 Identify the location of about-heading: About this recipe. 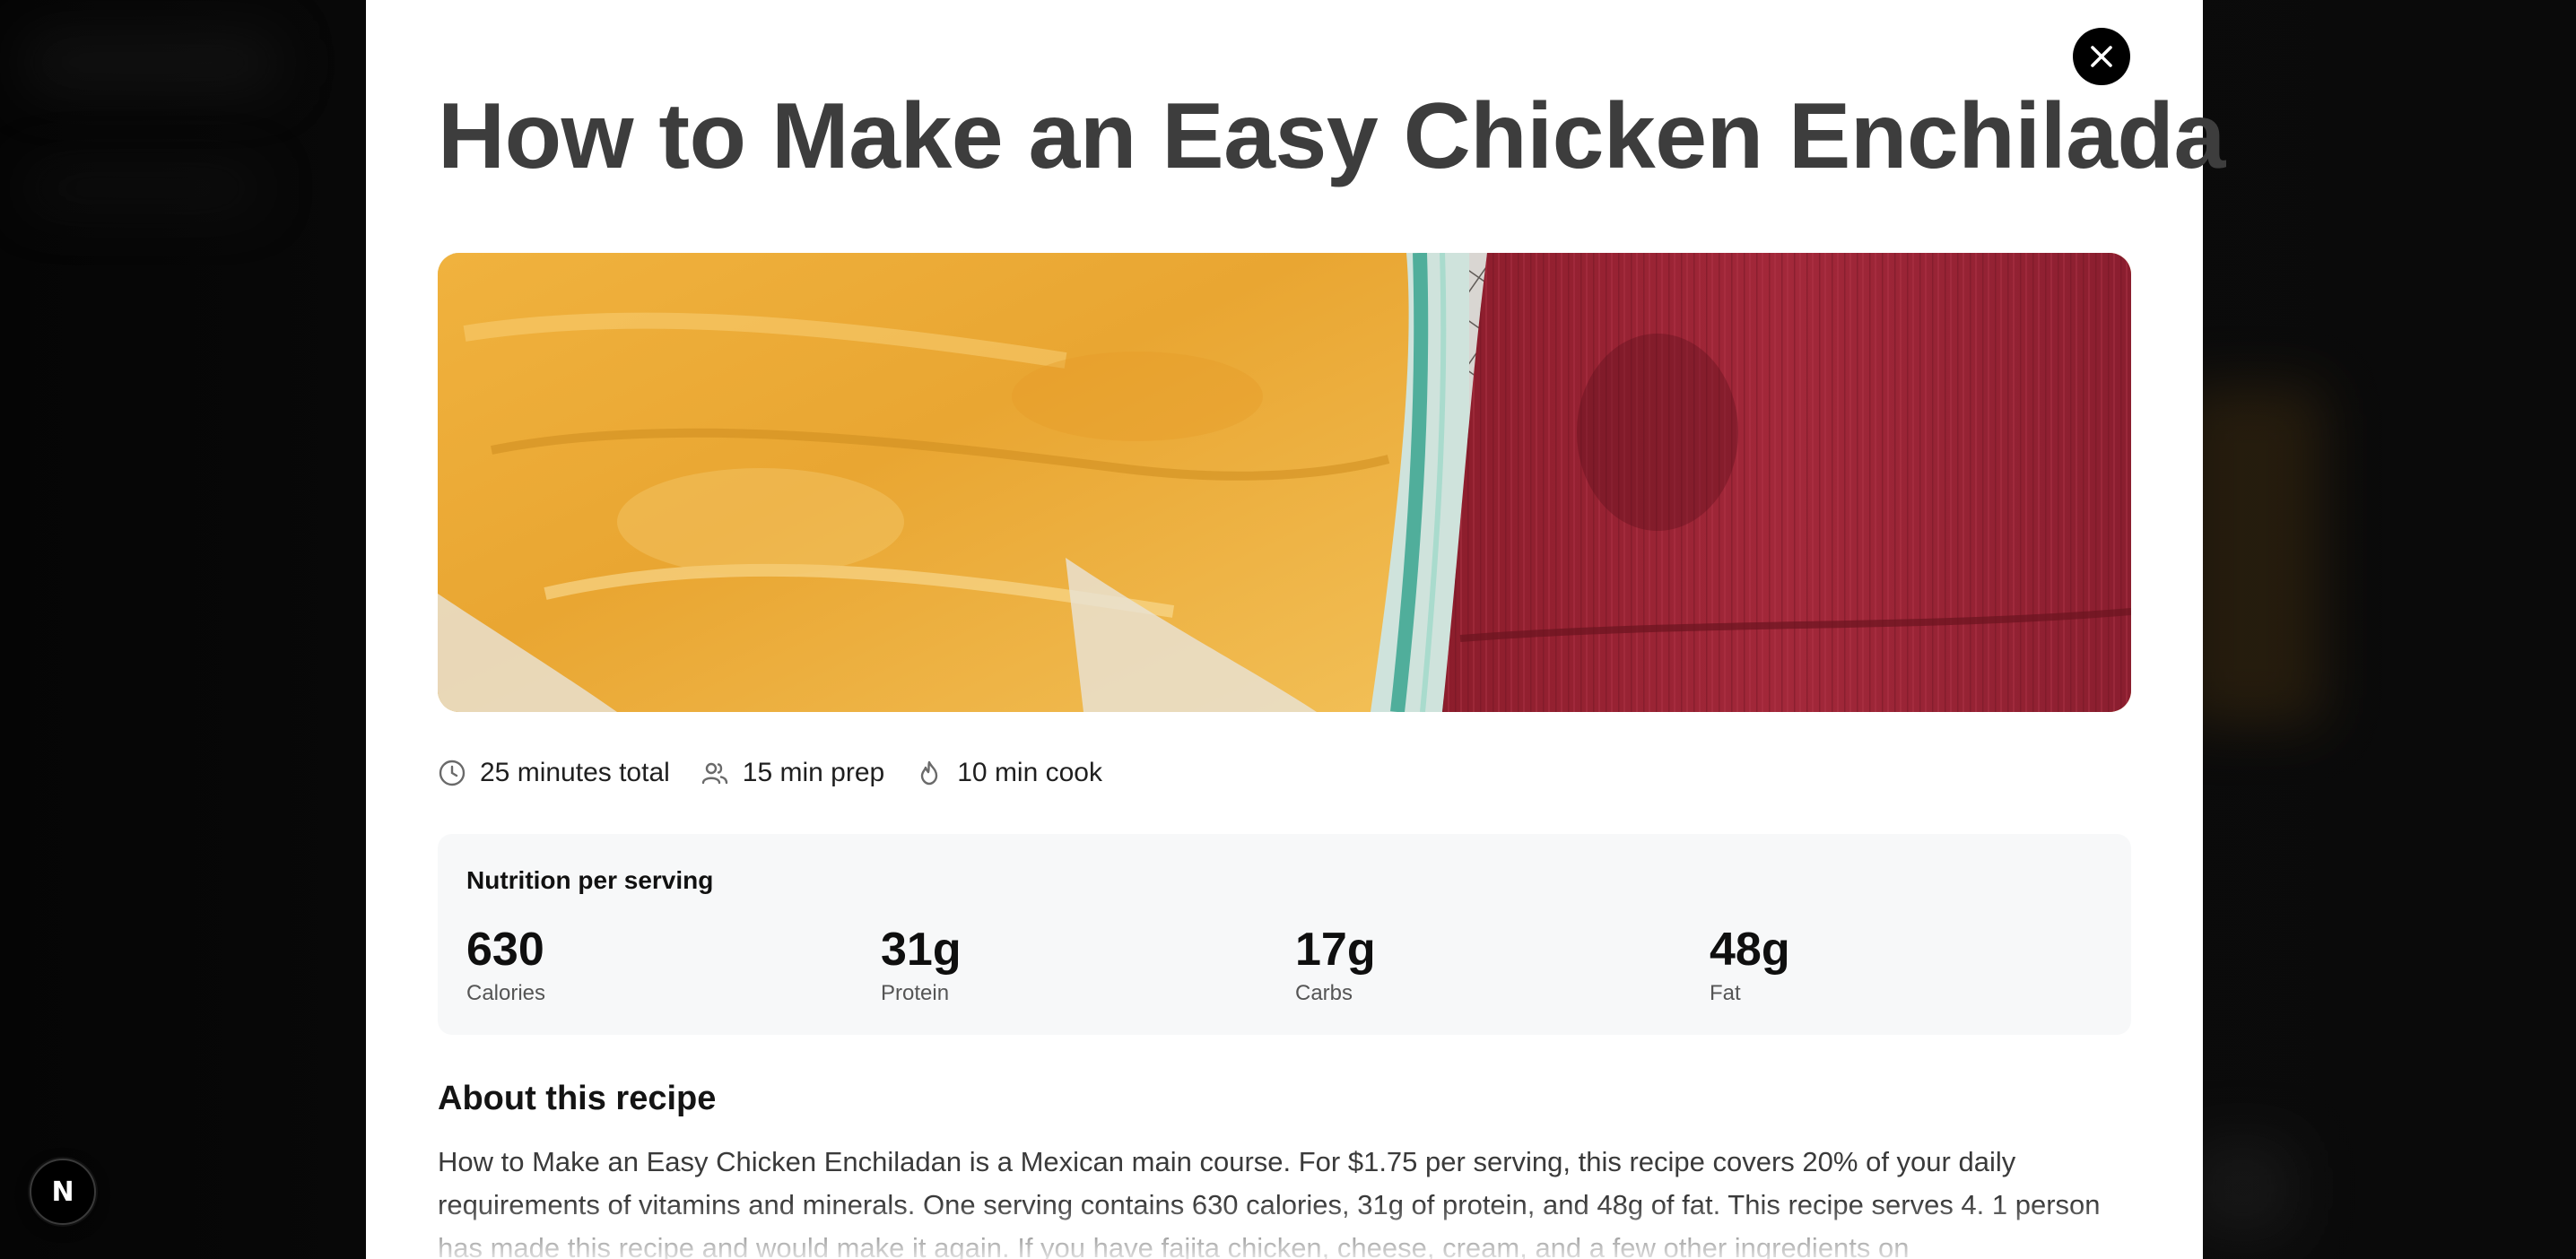
(577, 1098).